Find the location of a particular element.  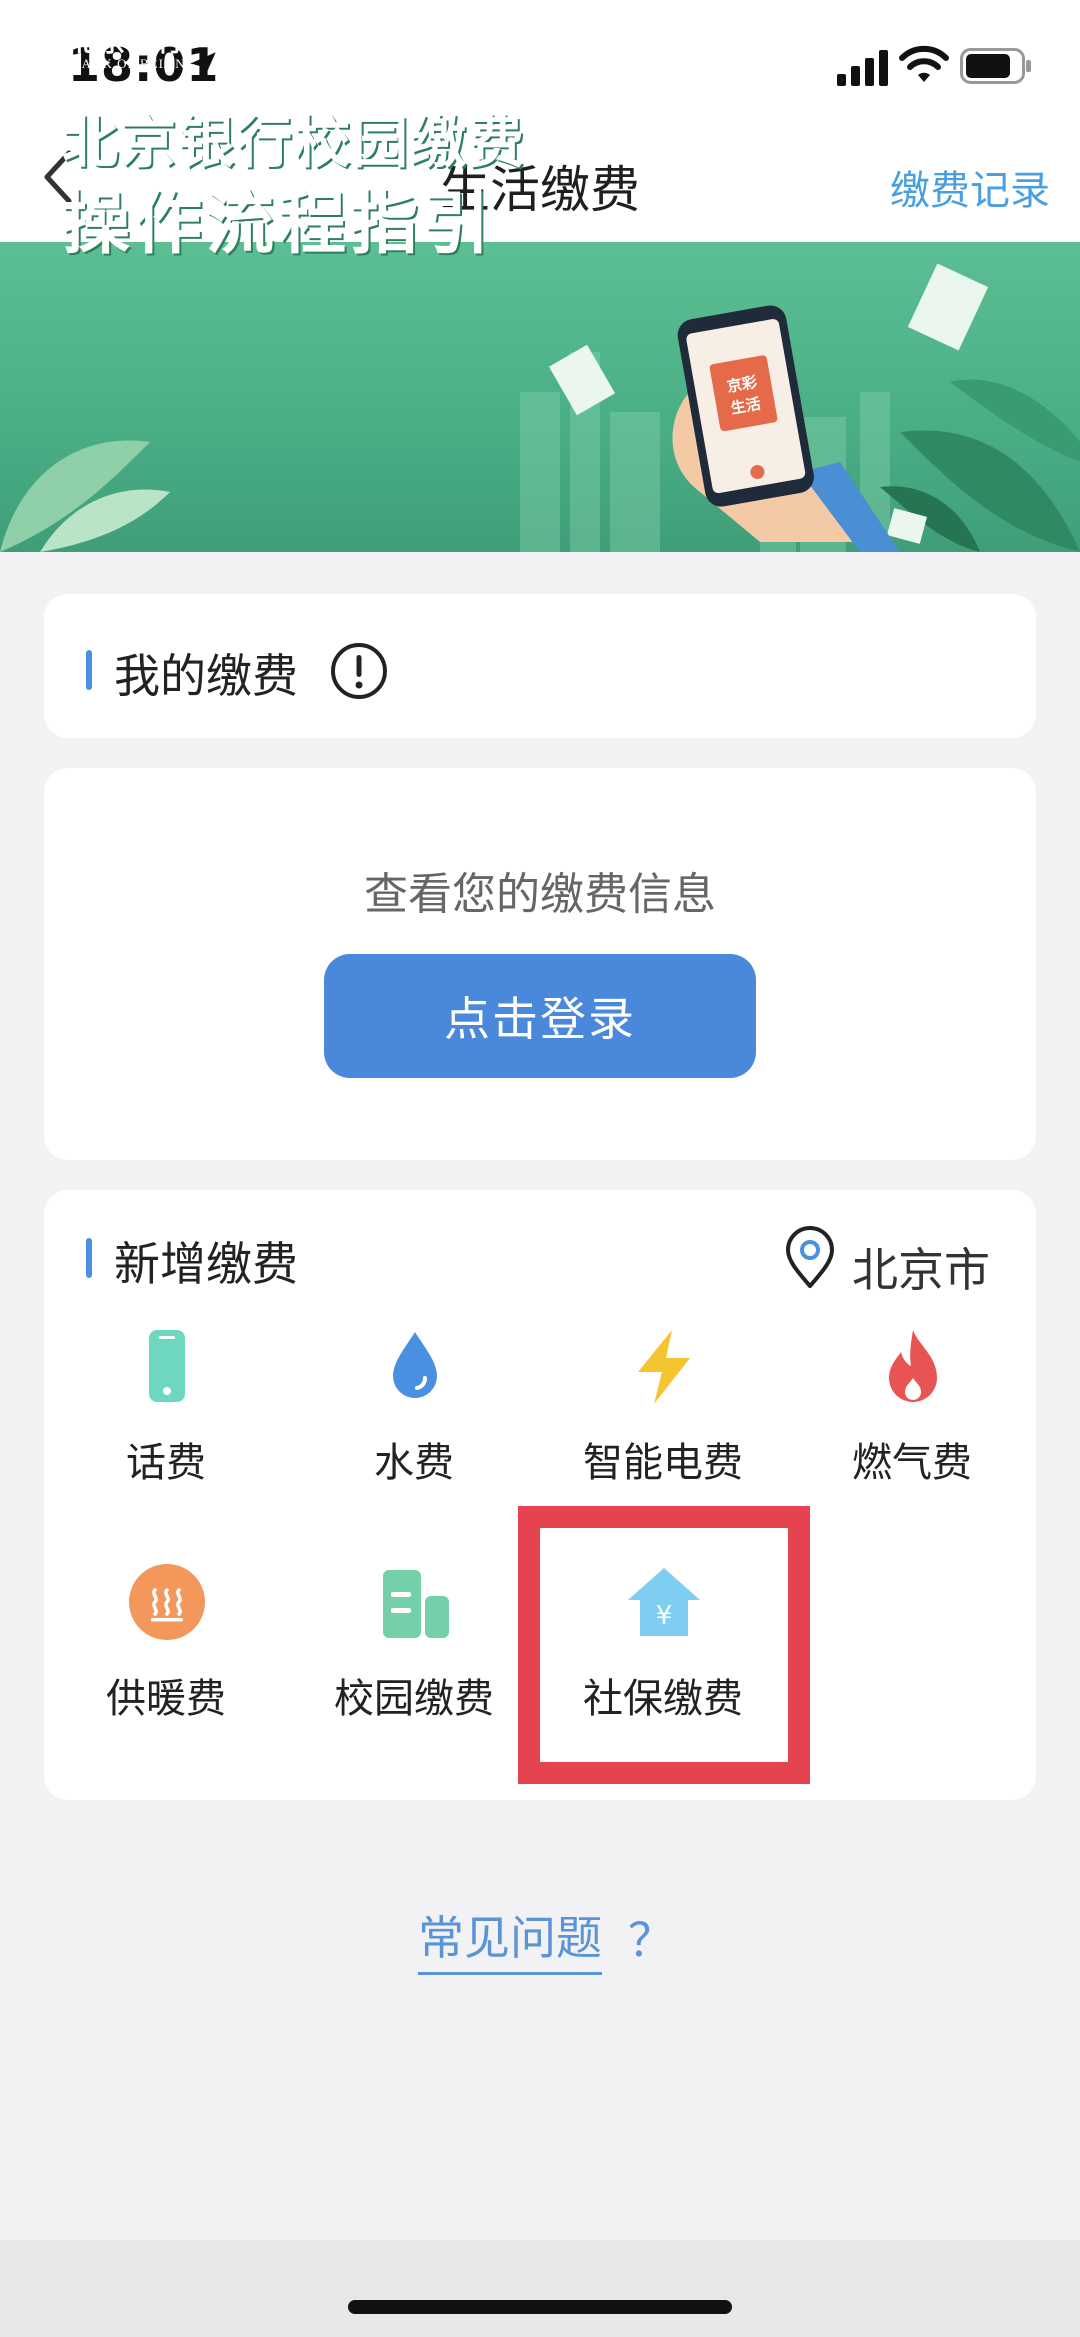

banner-divider is located at coordinates (219, 51).